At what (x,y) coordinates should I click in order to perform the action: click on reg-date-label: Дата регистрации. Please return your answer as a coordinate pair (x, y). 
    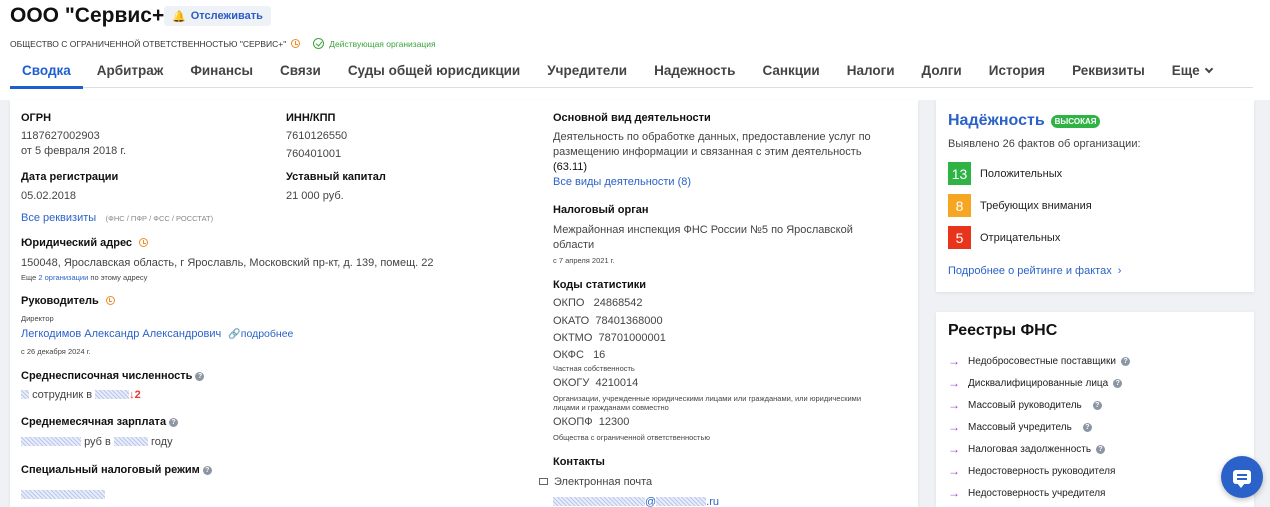
    Looking at the image, I should click on (70, 177).